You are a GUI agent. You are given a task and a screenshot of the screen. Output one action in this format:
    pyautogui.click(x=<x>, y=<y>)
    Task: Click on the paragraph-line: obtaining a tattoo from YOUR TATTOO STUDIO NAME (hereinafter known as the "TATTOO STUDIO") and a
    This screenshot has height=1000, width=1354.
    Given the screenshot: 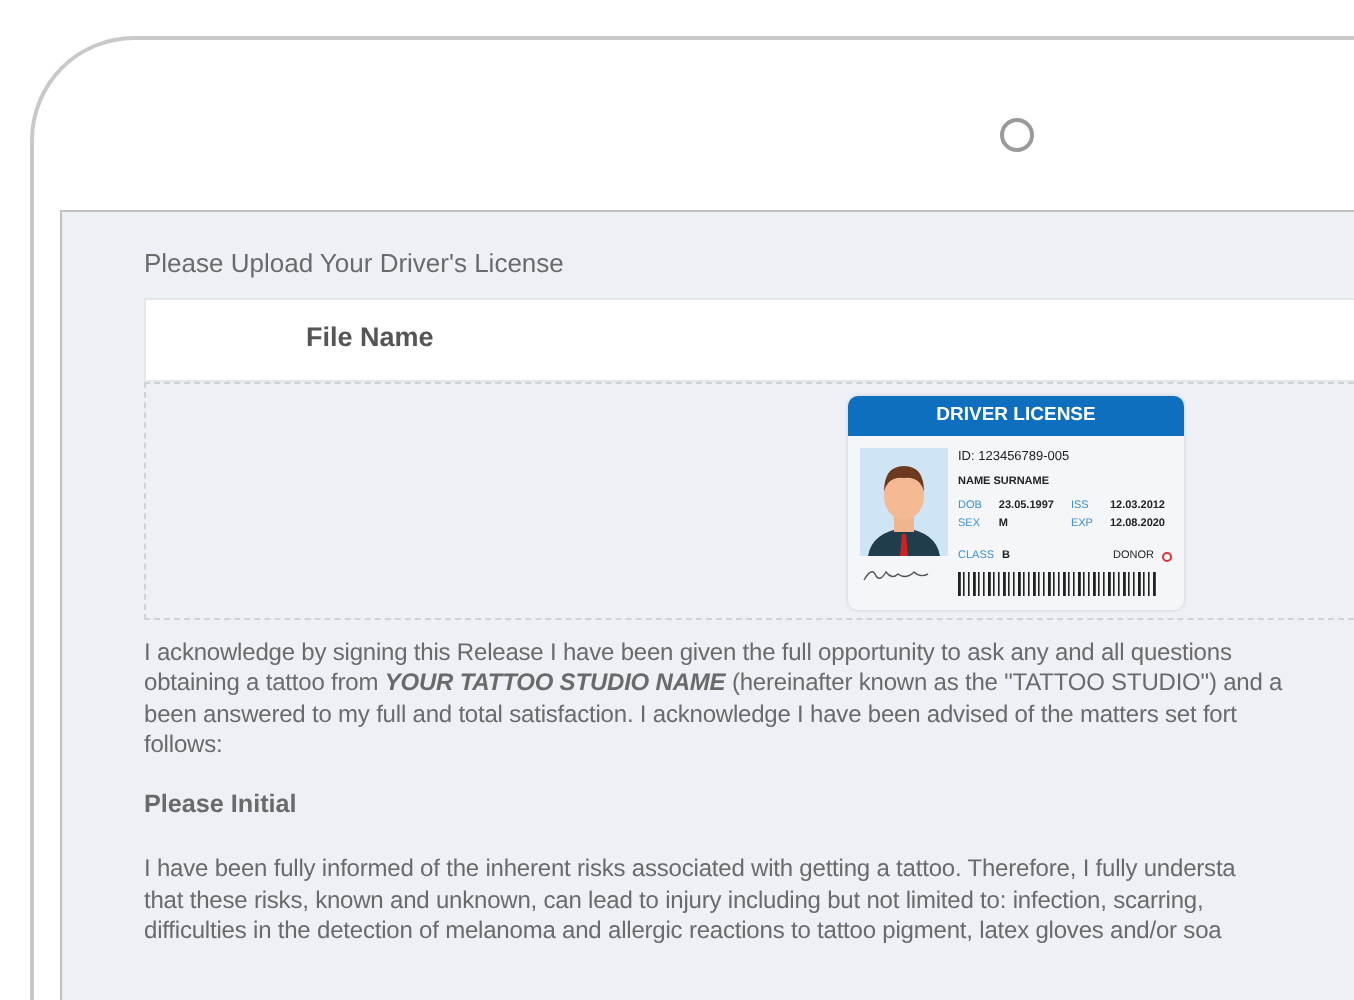 What is the action you would take?
    pyautogui.click(x=714, y=683)
    